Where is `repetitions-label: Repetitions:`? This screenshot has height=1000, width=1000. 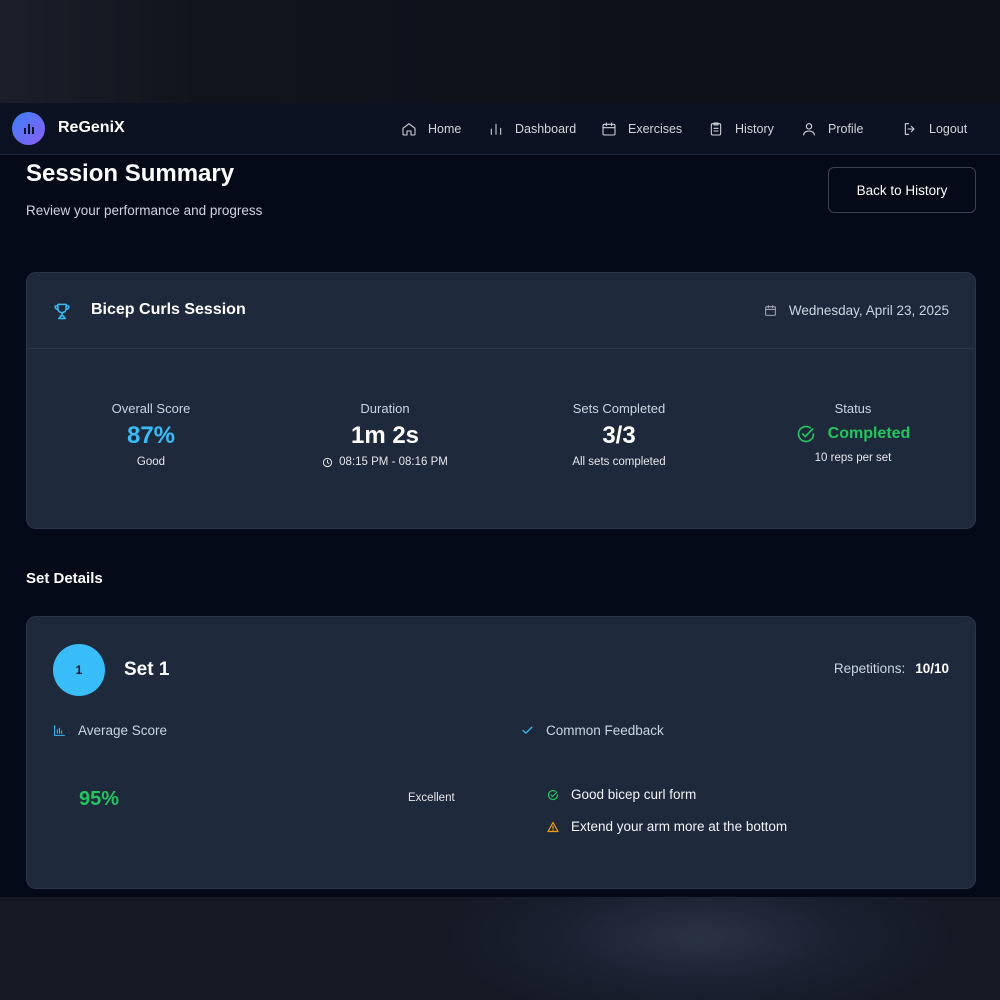 repetitions-label: Repetitions: is located at coordinates (869, 668).